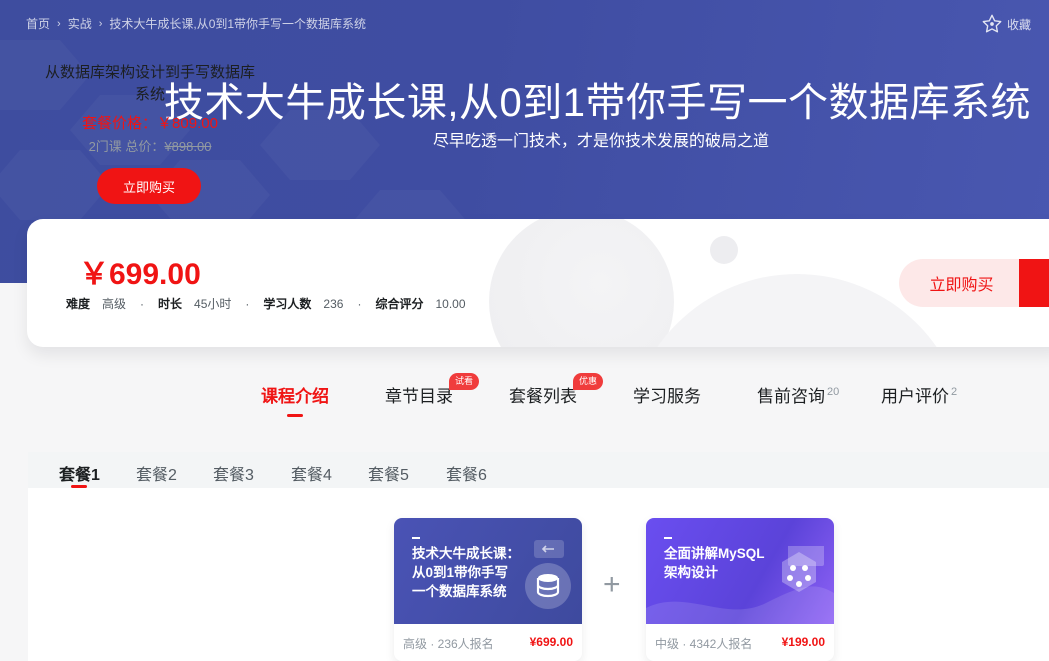 The height and width of the screenshot is (661, 1049). What do you see at coordinates (238, 24) in the screenshot?
I see `breadcrumb-current: 技术大牛成长课,从0到1带你手写一个数据库系统` at bounding box center [238, 24].